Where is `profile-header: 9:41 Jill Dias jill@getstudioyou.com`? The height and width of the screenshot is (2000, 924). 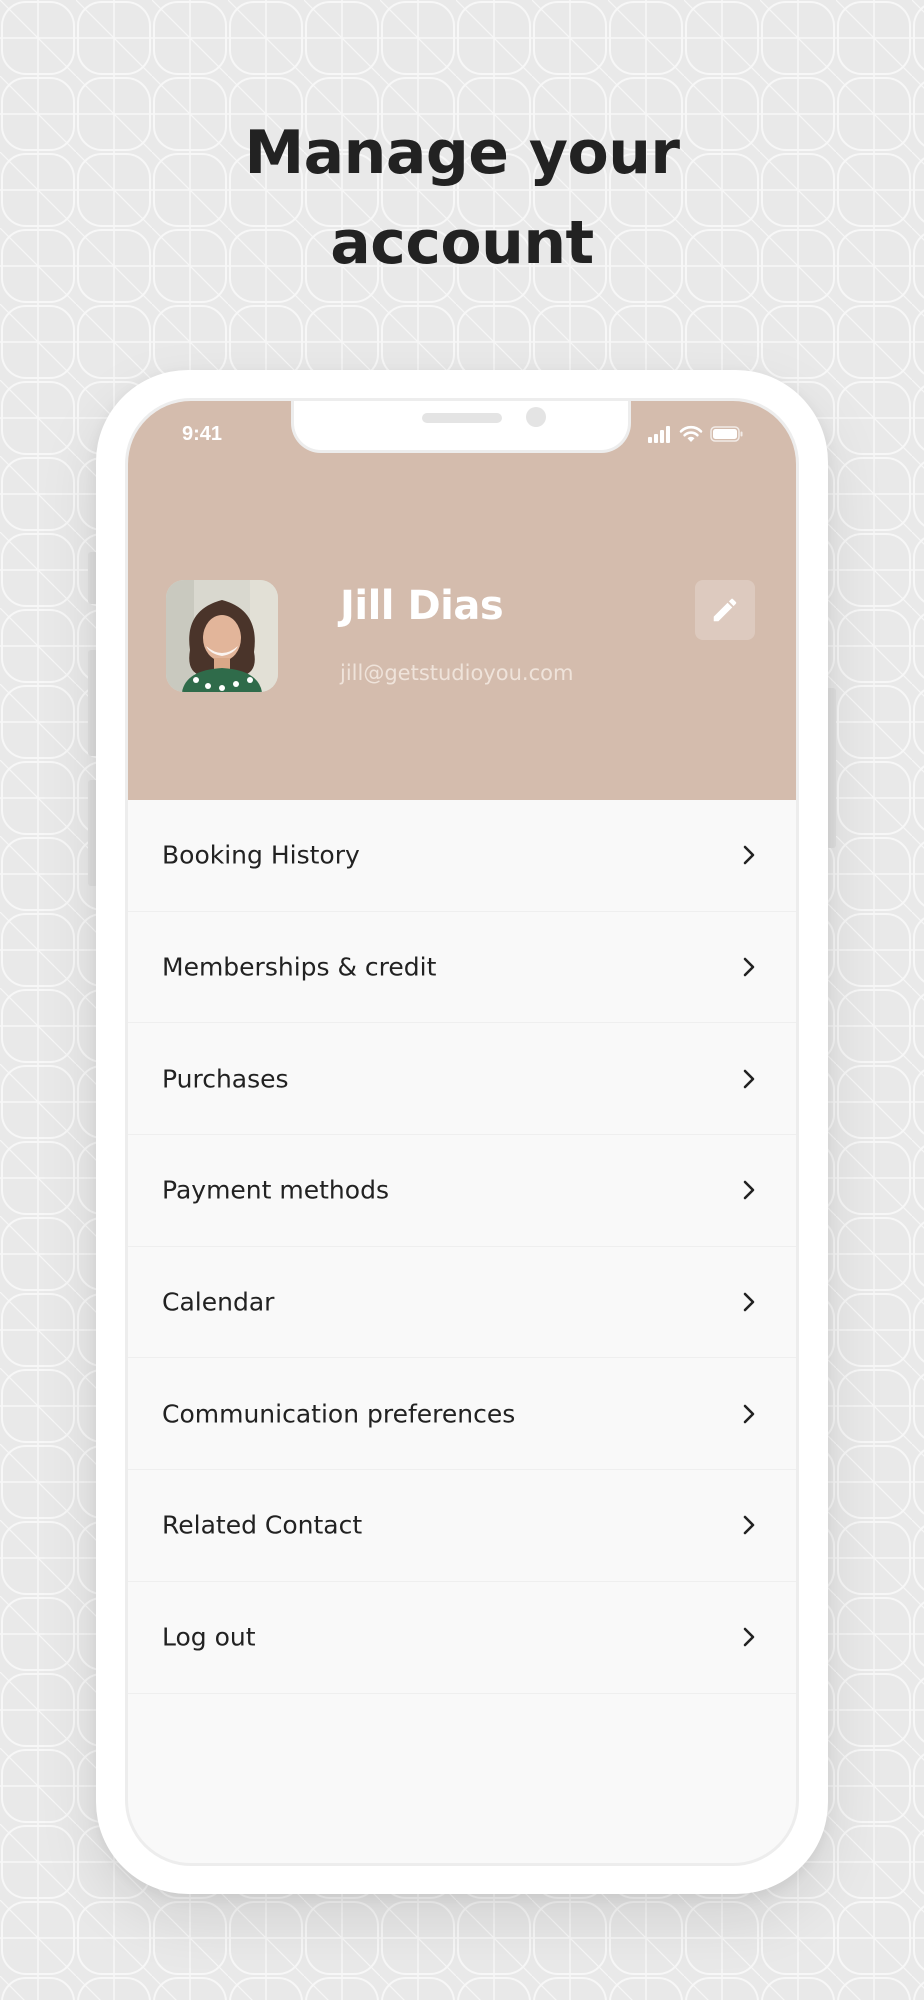
profile-header: 9:41 Jill Dias jill@getstudioyou.com is located at coordinates (462, 600).